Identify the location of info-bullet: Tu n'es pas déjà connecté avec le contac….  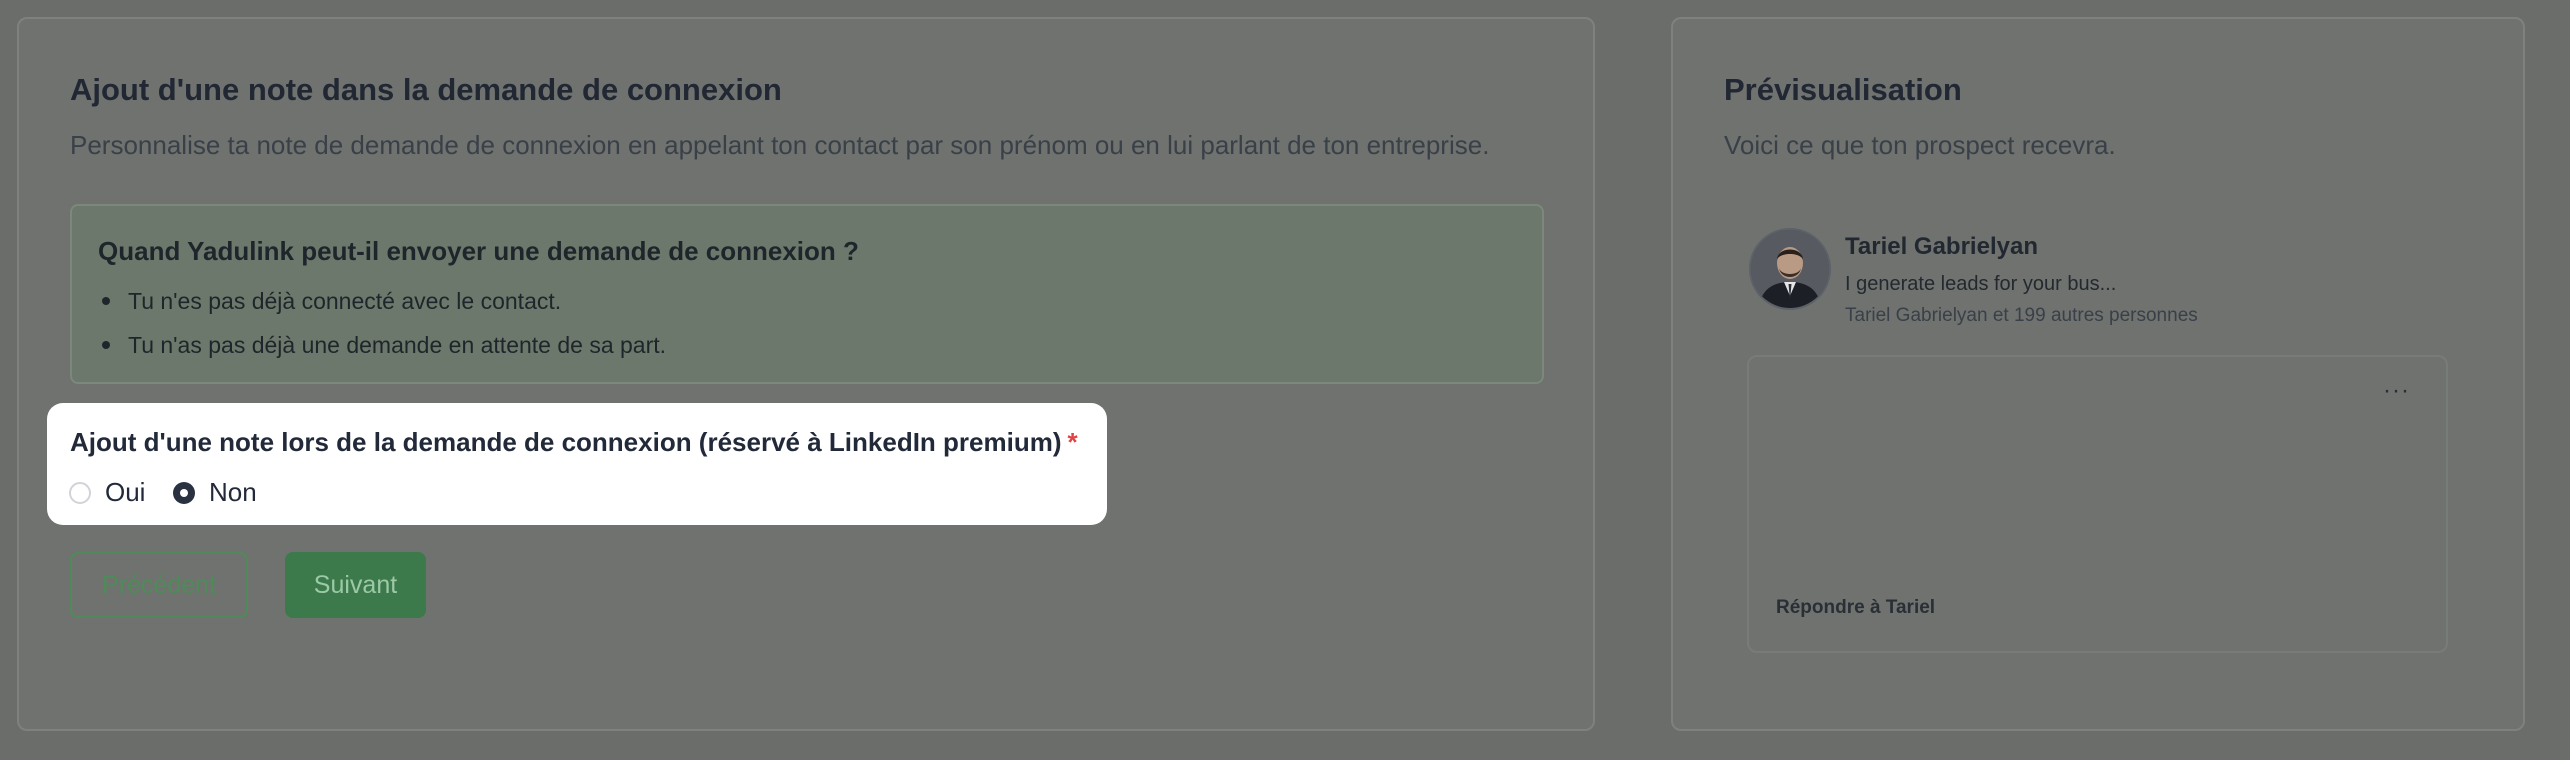
(329, 301).